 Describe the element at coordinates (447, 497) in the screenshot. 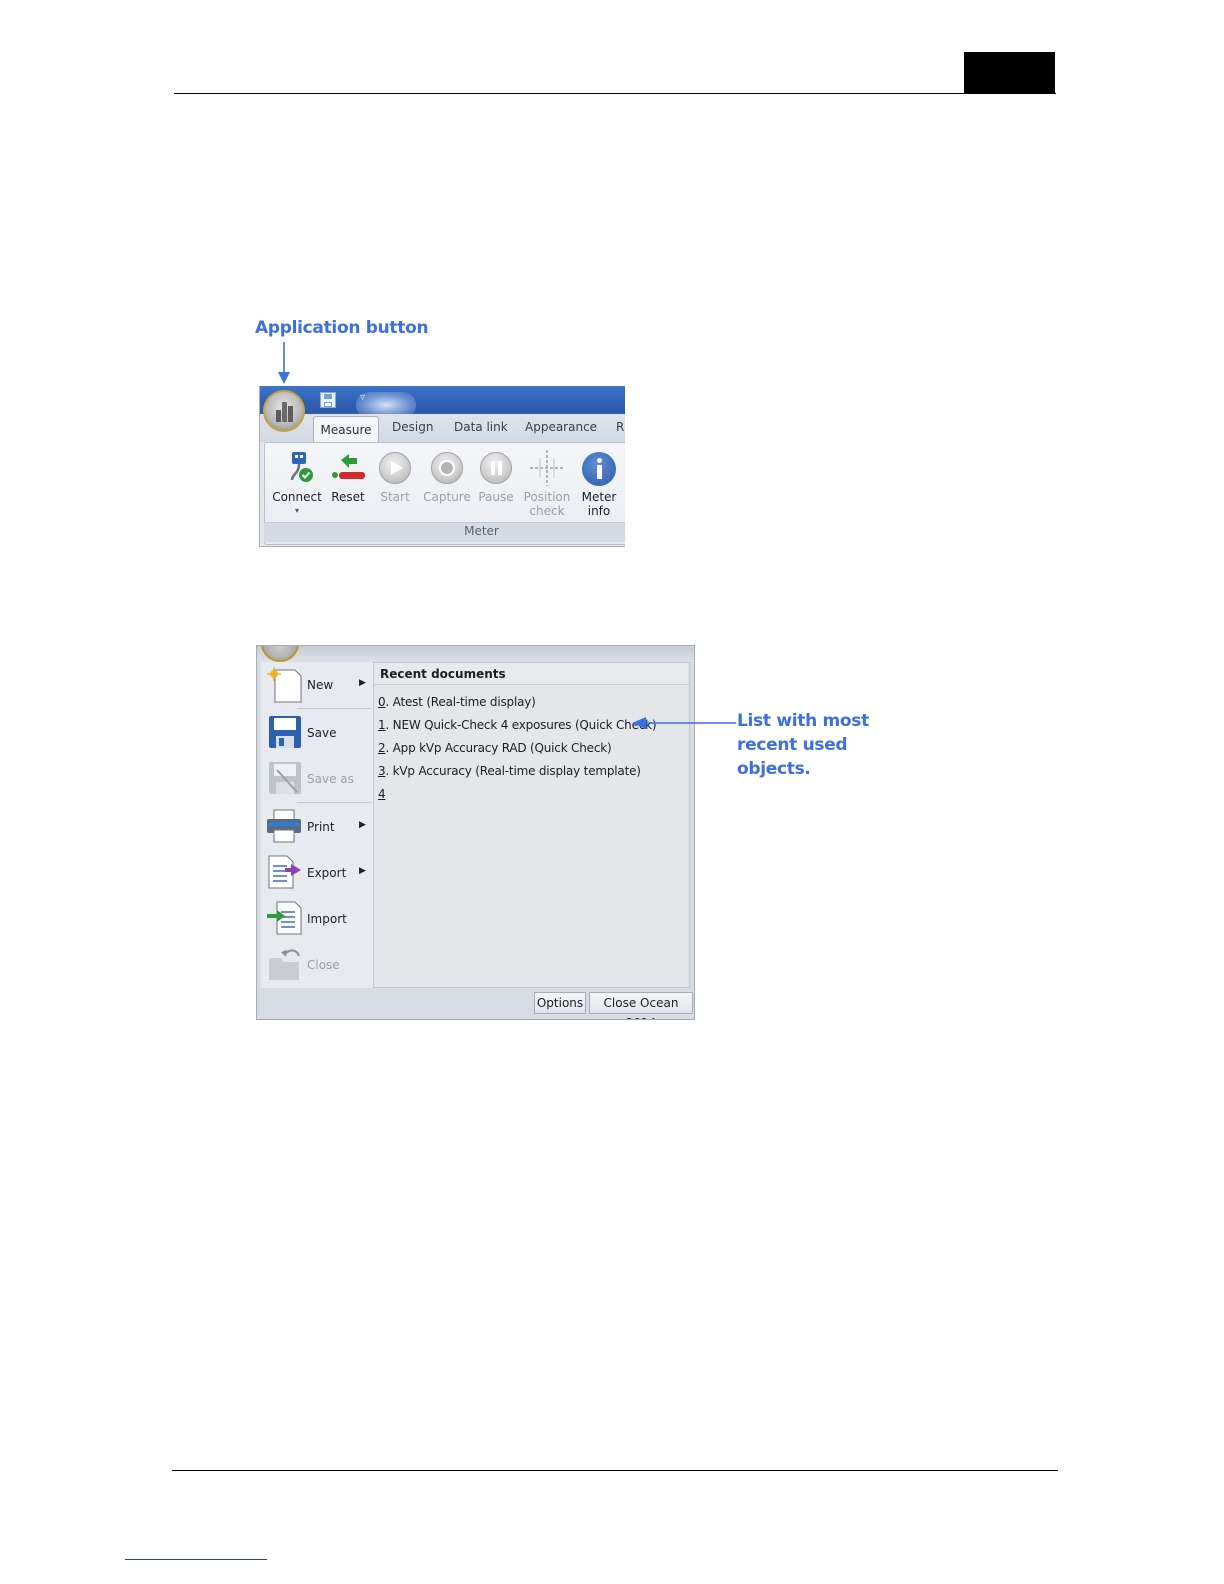

I see `capture-label: Capture` at that location.